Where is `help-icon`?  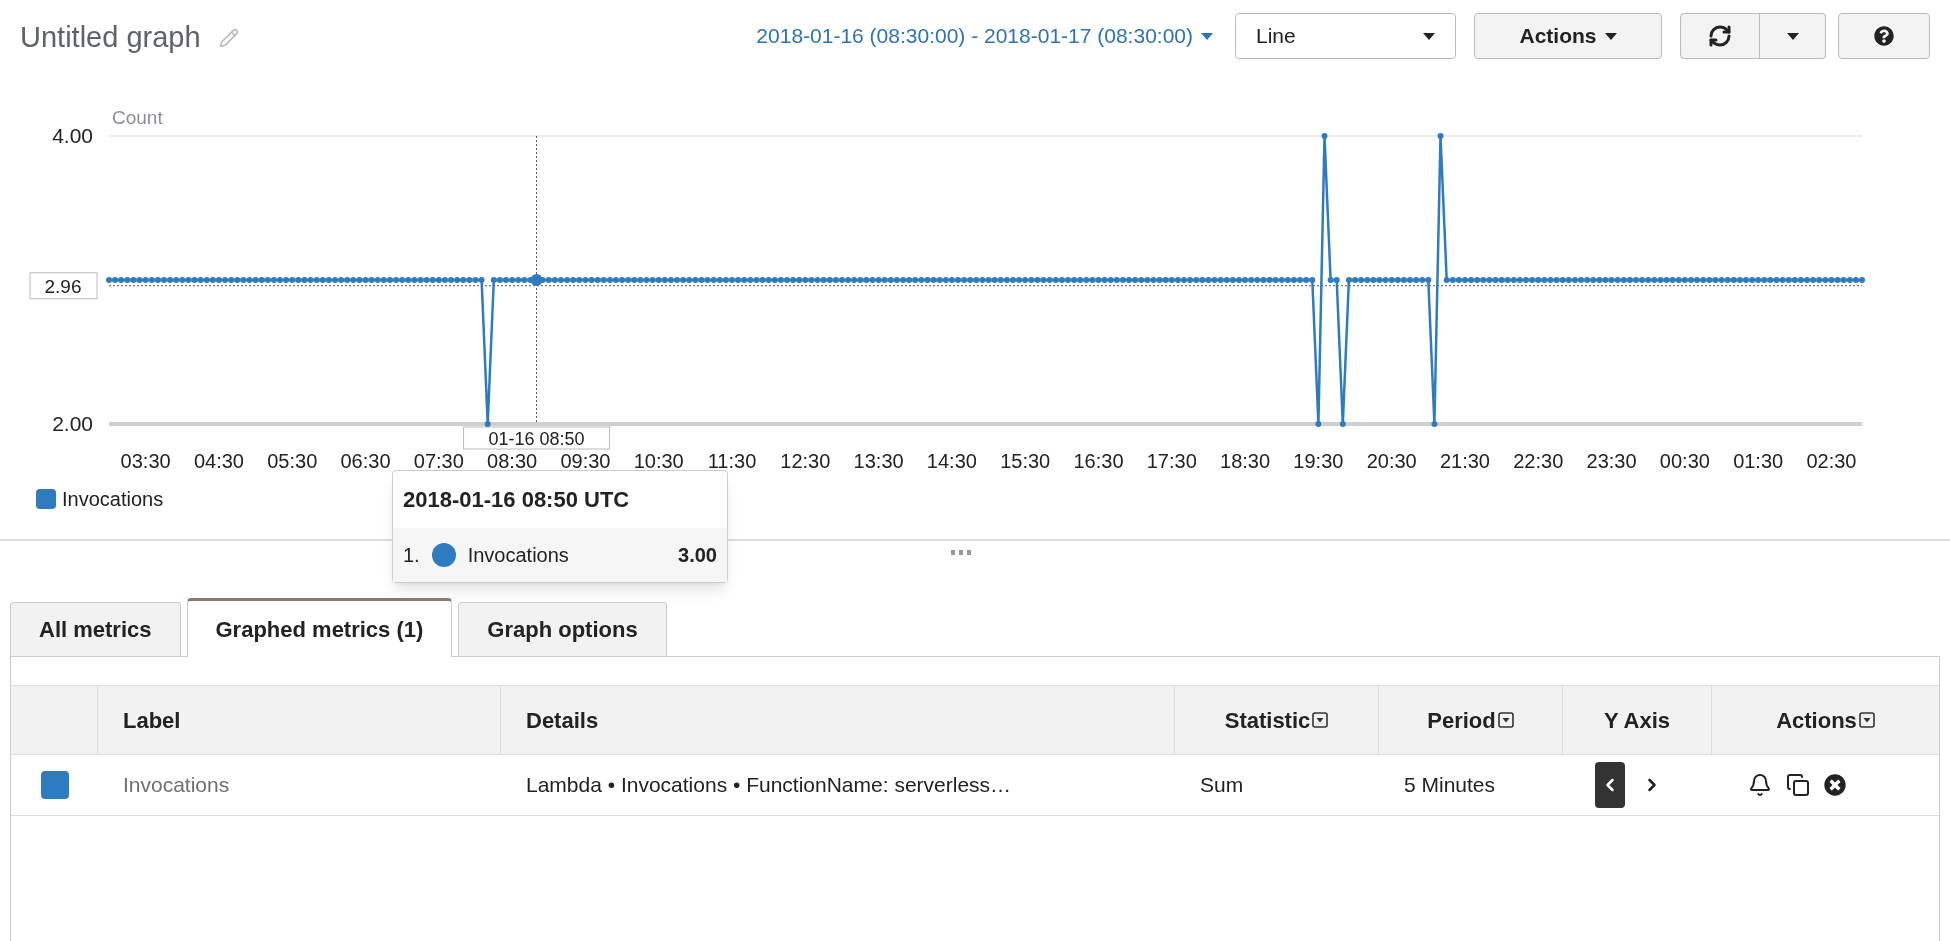 help-icon is located at coordinates (1884, 36).